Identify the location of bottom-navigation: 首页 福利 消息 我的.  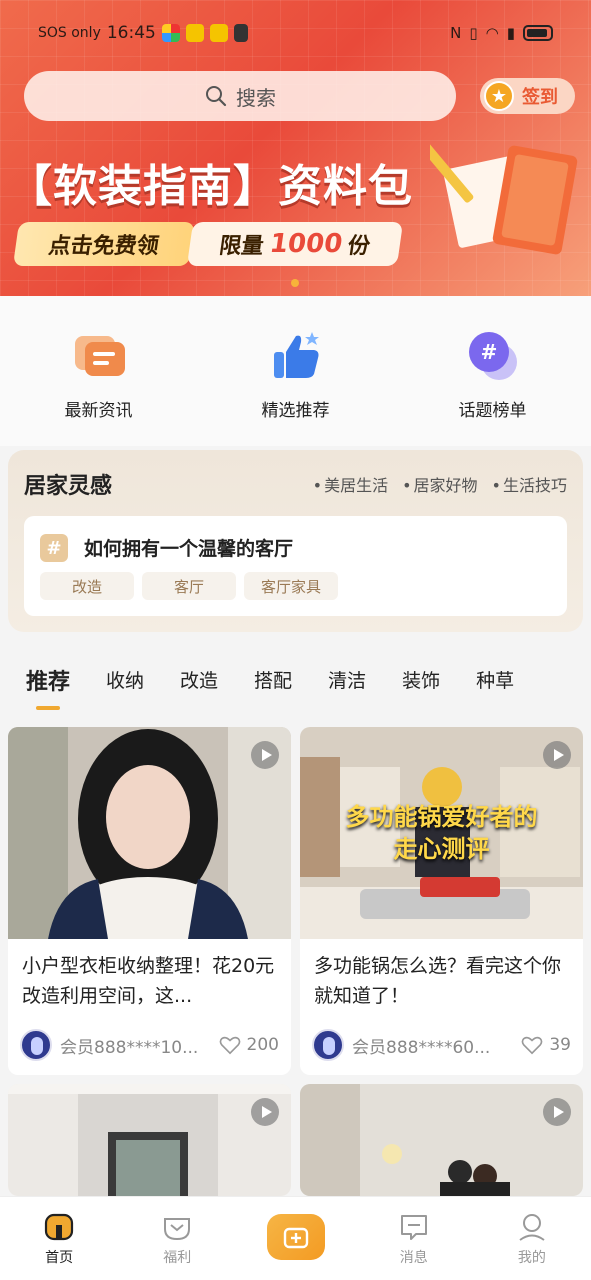
(295, 1238).